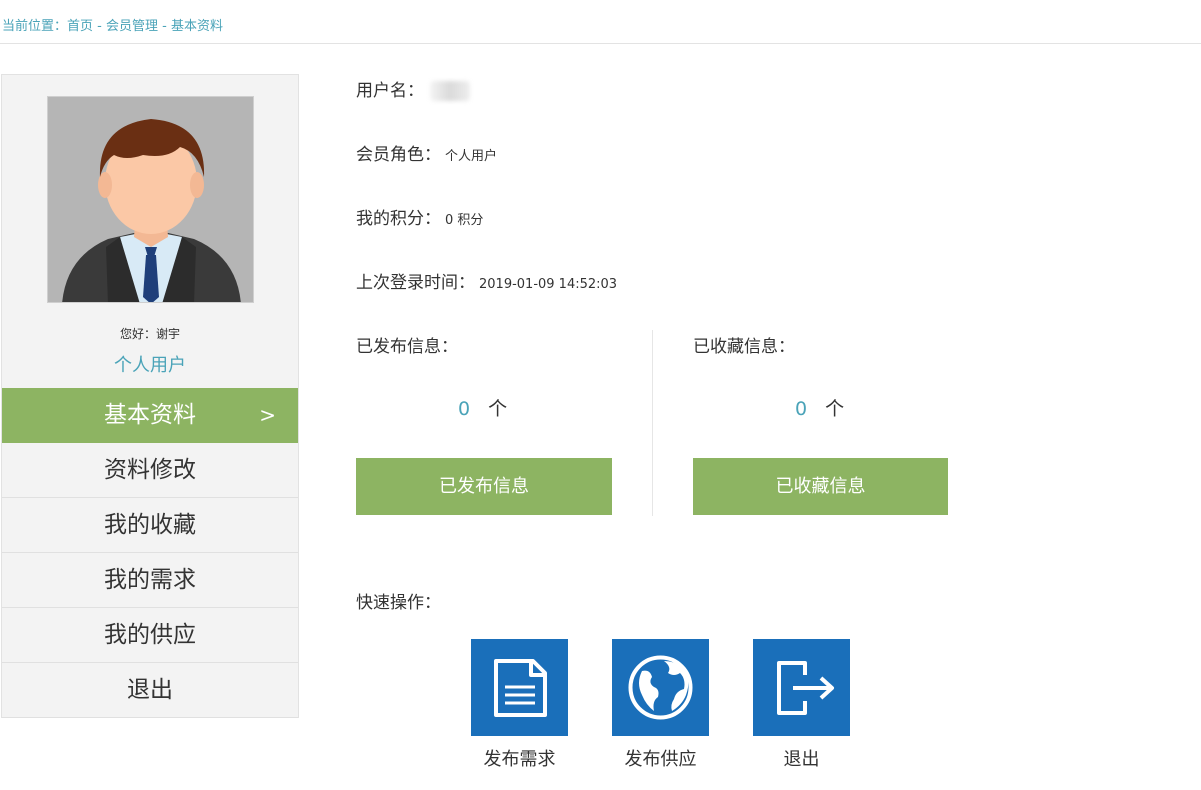 The width and height of the screenshot is (1201, 790). I want to click on logout-label: 退出, so click(801, 758).